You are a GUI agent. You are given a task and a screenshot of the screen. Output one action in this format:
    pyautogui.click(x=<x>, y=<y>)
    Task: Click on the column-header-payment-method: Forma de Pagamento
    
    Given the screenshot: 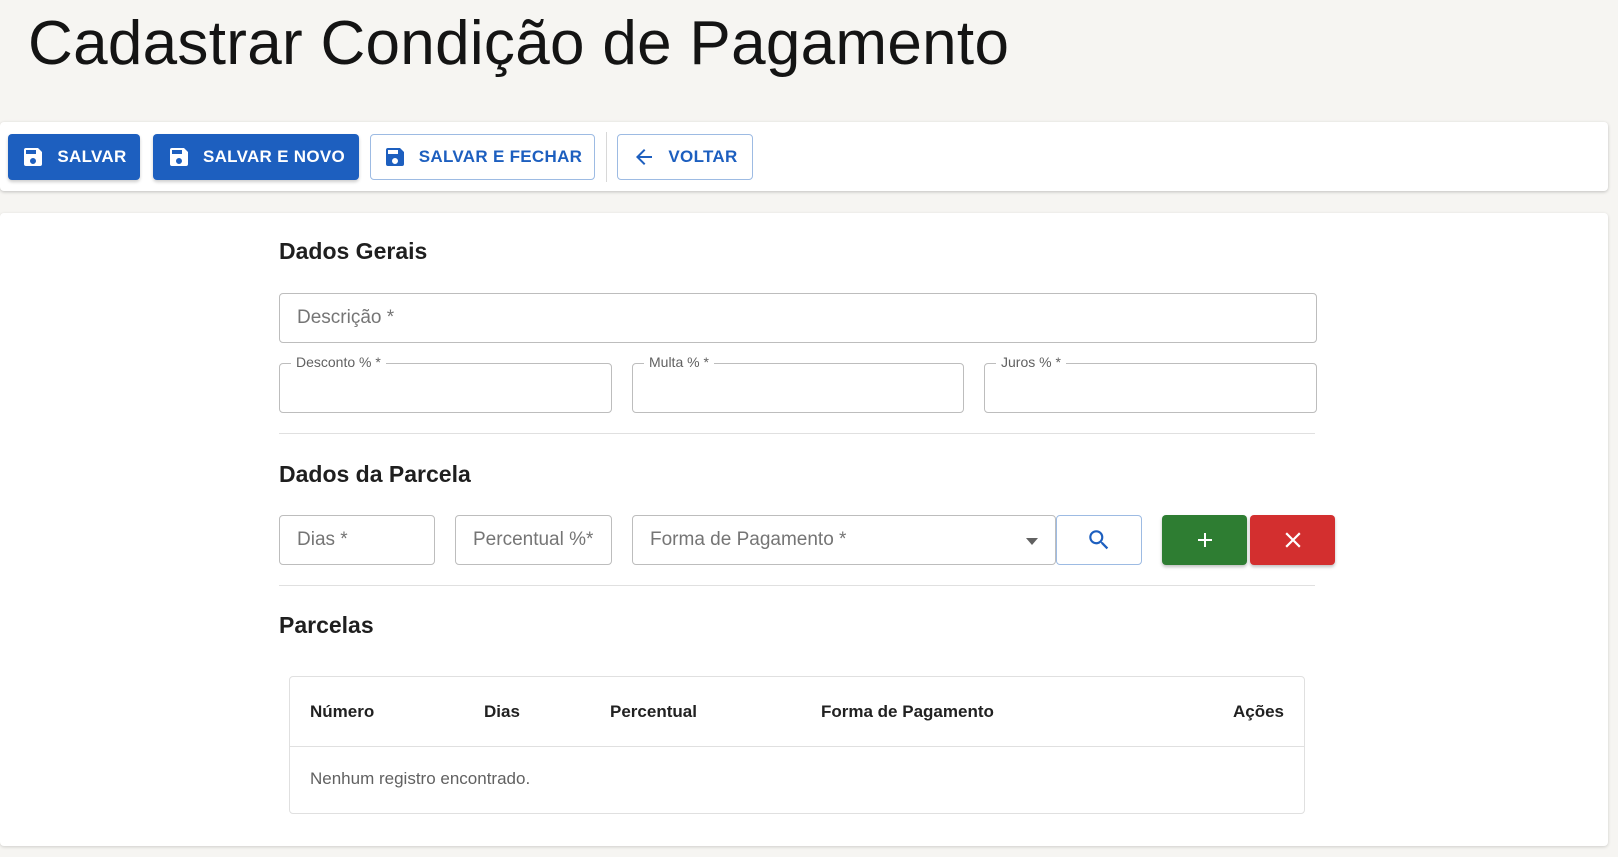 What is the action you would take?
    pyautogui.click(x=907, y=712)
    